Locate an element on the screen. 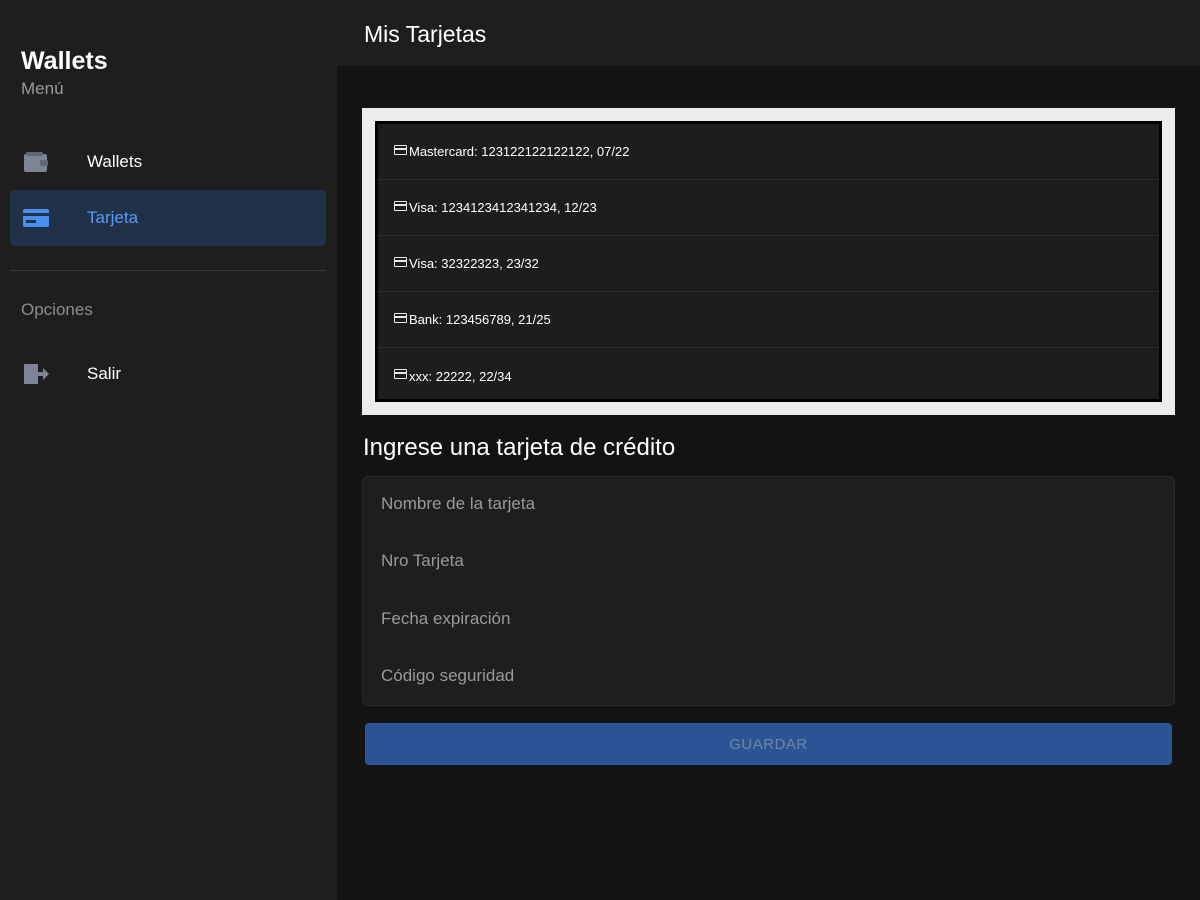 The image size is (1200, 900). list-item: Bank: 123456789, 21/25 is located at coordinates (768, 320).